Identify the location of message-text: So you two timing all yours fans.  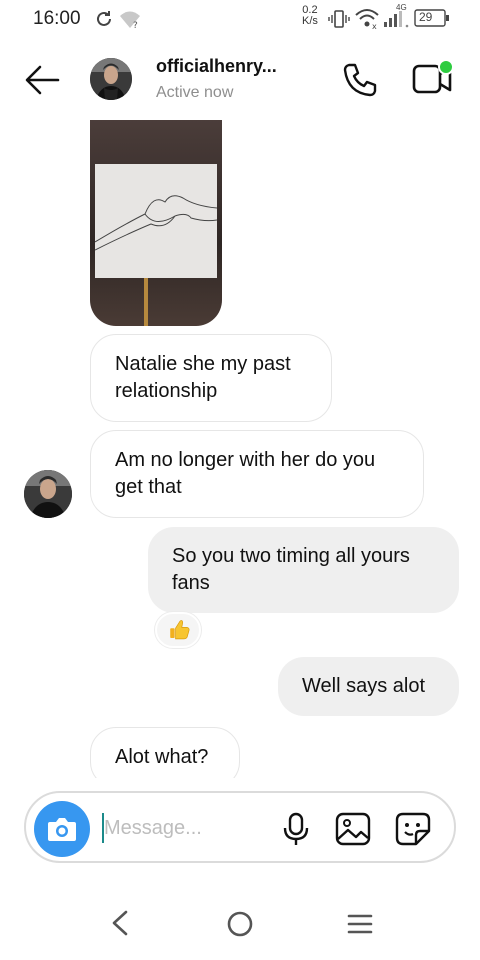
(291, 569).